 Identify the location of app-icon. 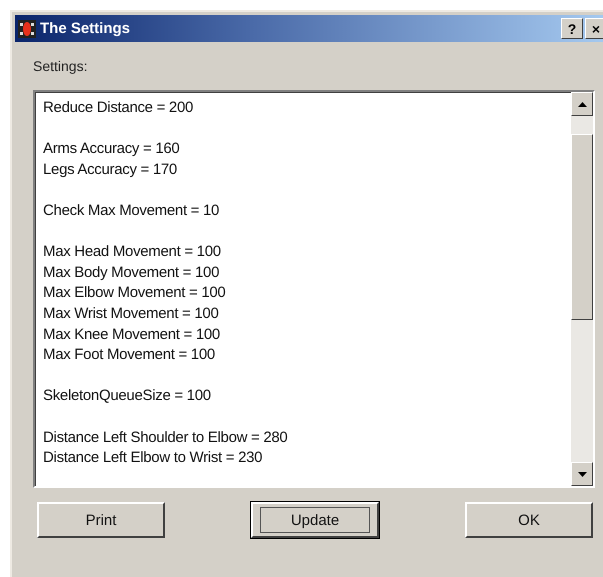
(27, 29).